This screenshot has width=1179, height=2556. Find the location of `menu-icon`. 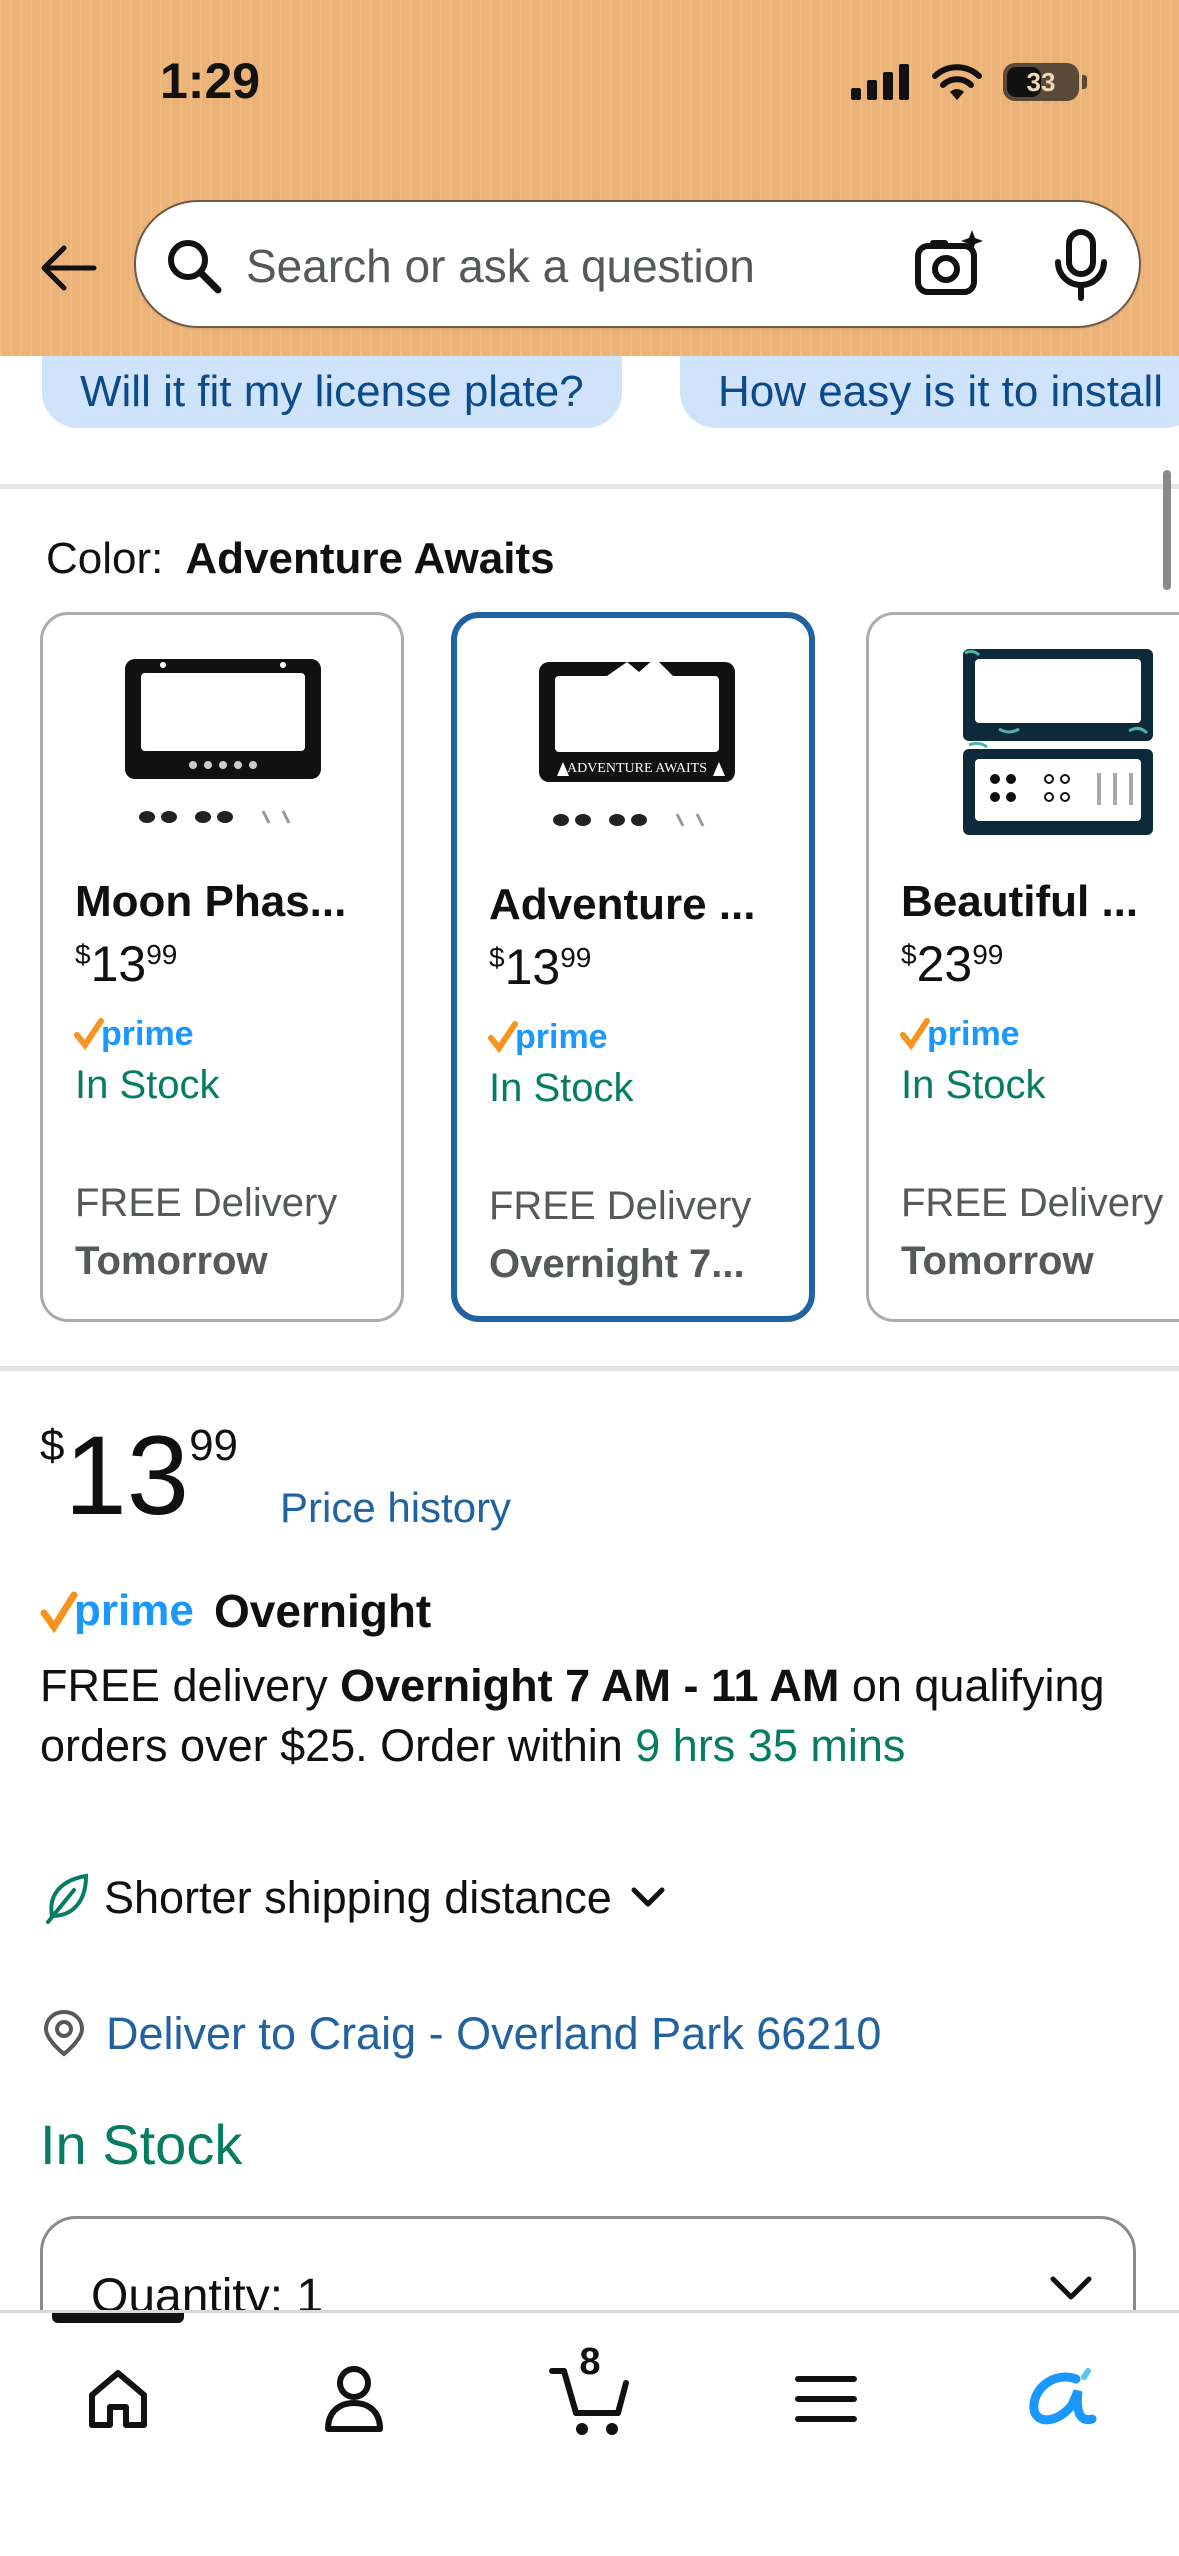

menu-icon is located at coordinates (826, 2399).